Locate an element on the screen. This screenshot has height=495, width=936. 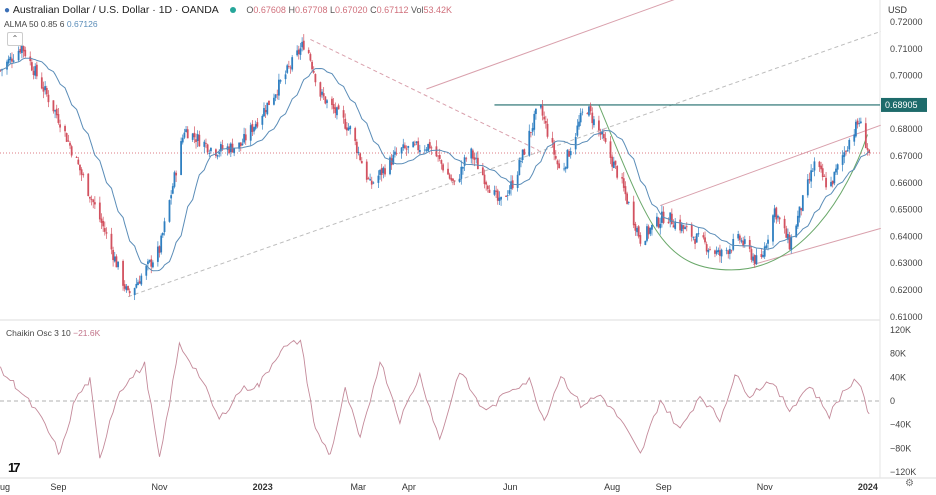
price-tick-label: 0.66000 is located at coordinates (906, 183).